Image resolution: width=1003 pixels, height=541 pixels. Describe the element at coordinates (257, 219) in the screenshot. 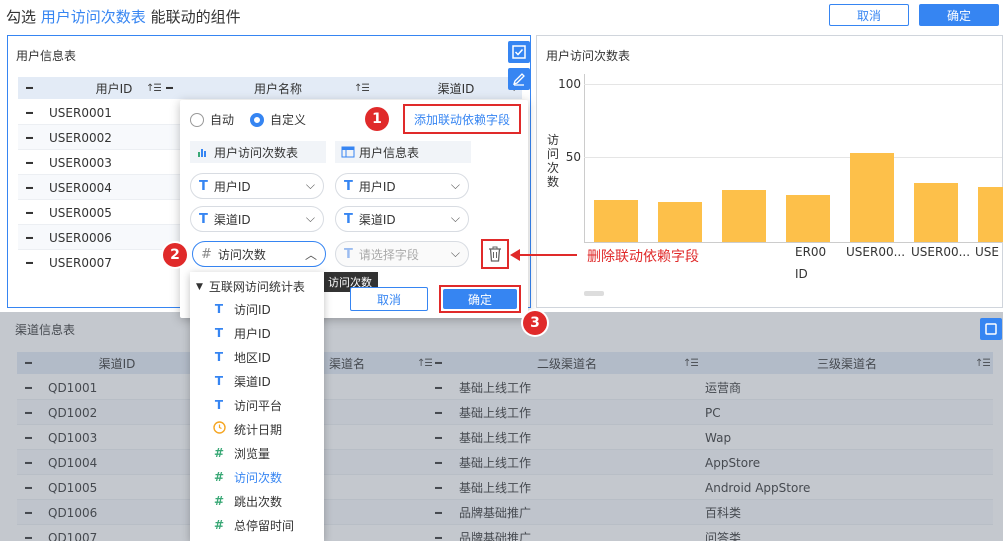

I see `source-field-select: T 渠道ID ⌵` at that location.